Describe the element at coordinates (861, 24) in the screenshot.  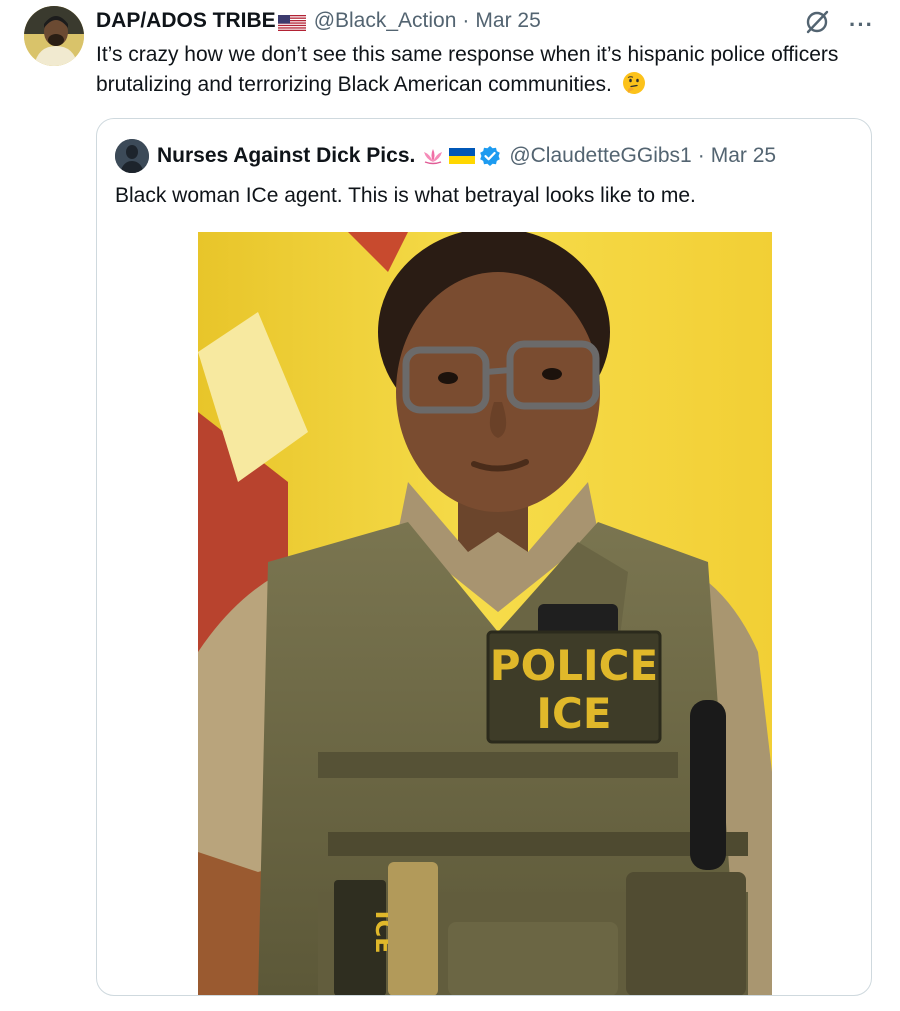
I see `more-options-icon: ···` at that location.